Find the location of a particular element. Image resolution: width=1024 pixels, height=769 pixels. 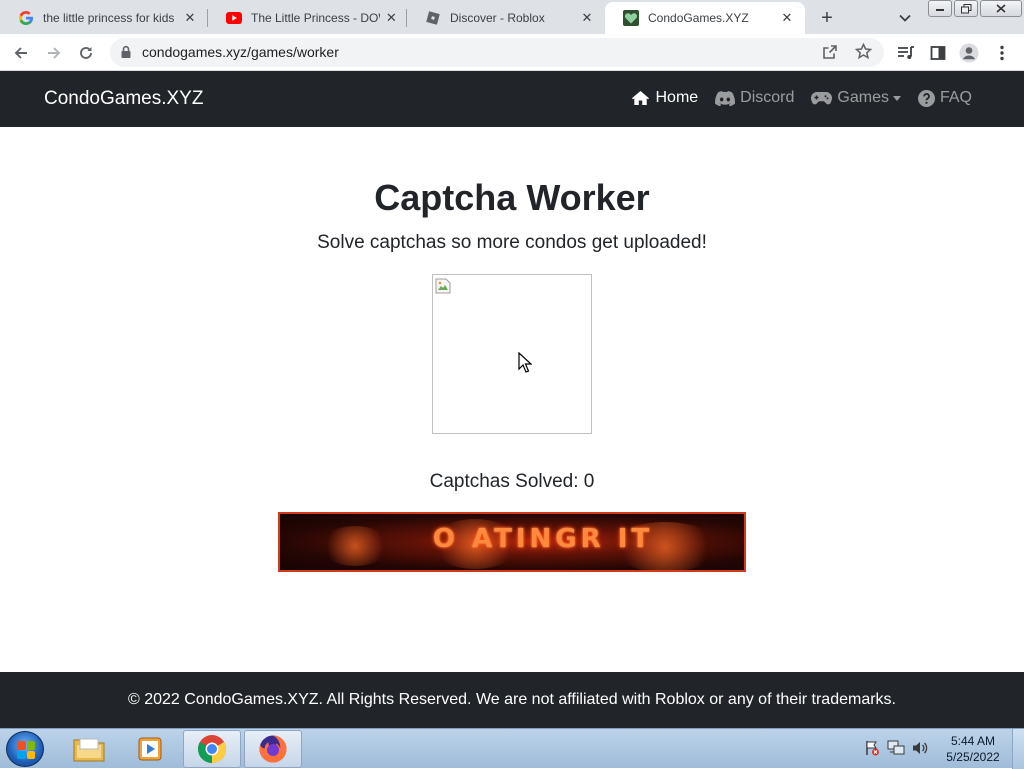

google-icon is located at coordinates (26, 18).